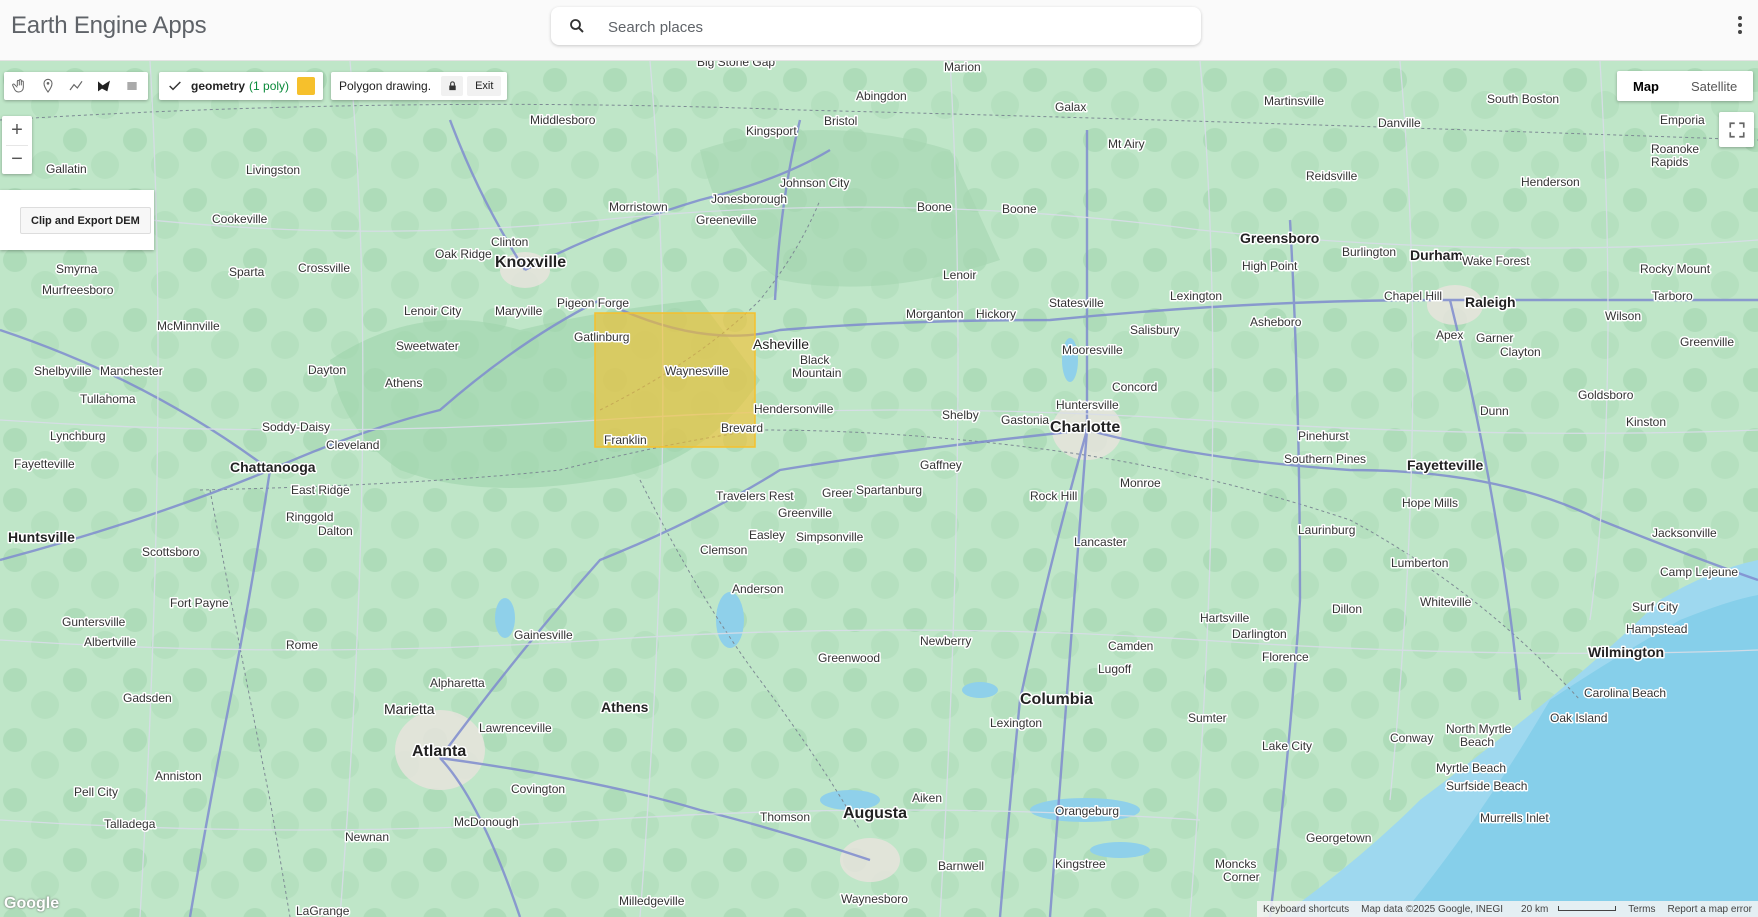 The height and width of the screenshot is (917, 1758). I want to click on pan-hand-icon, so click(20, 86).